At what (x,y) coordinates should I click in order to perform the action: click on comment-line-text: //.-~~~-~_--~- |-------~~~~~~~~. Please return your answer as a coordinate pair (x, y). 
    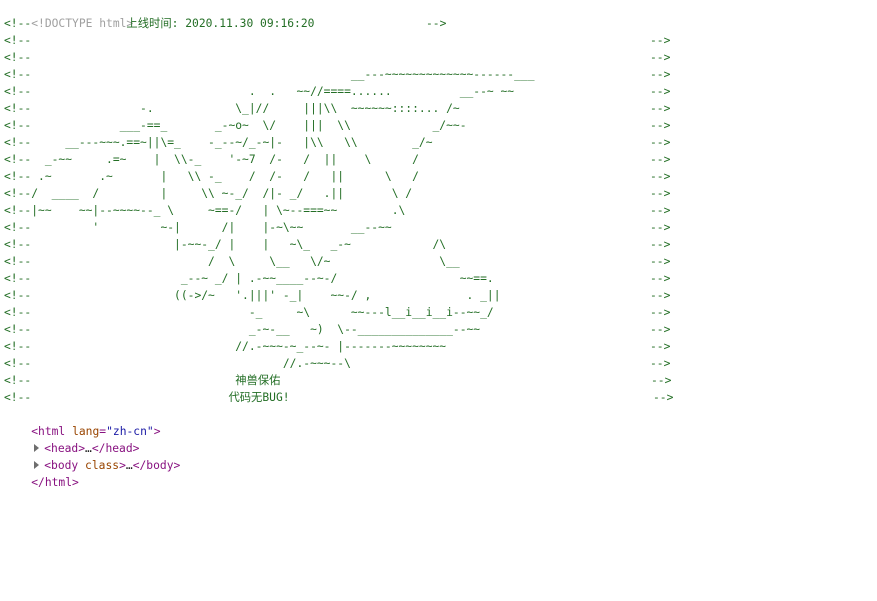
    Looking at the image, I should click on (239, 346).